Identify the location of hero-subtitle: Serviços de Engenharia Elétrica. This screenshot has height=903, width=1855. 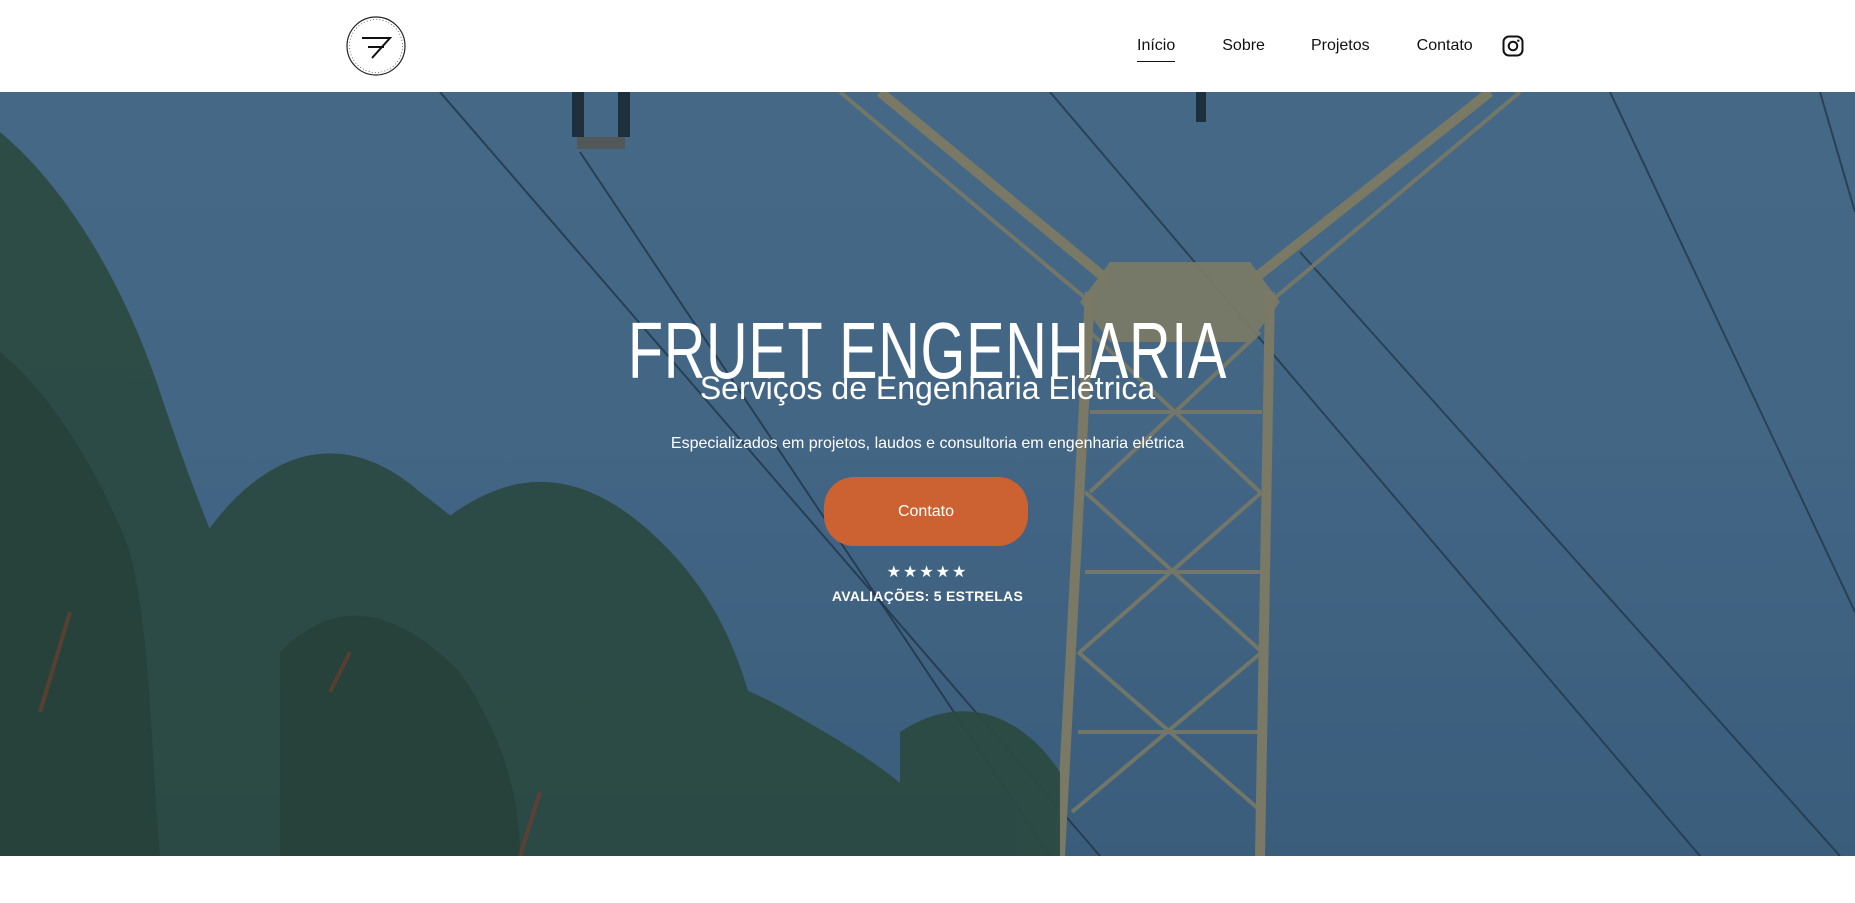
(927, 388).